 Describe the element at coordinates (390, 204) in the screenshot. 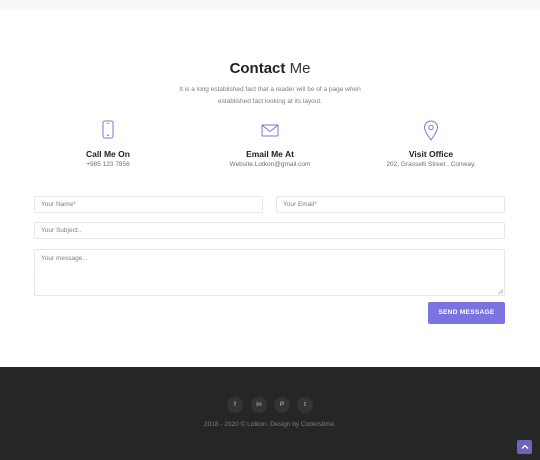

I see `email-input` at that location.